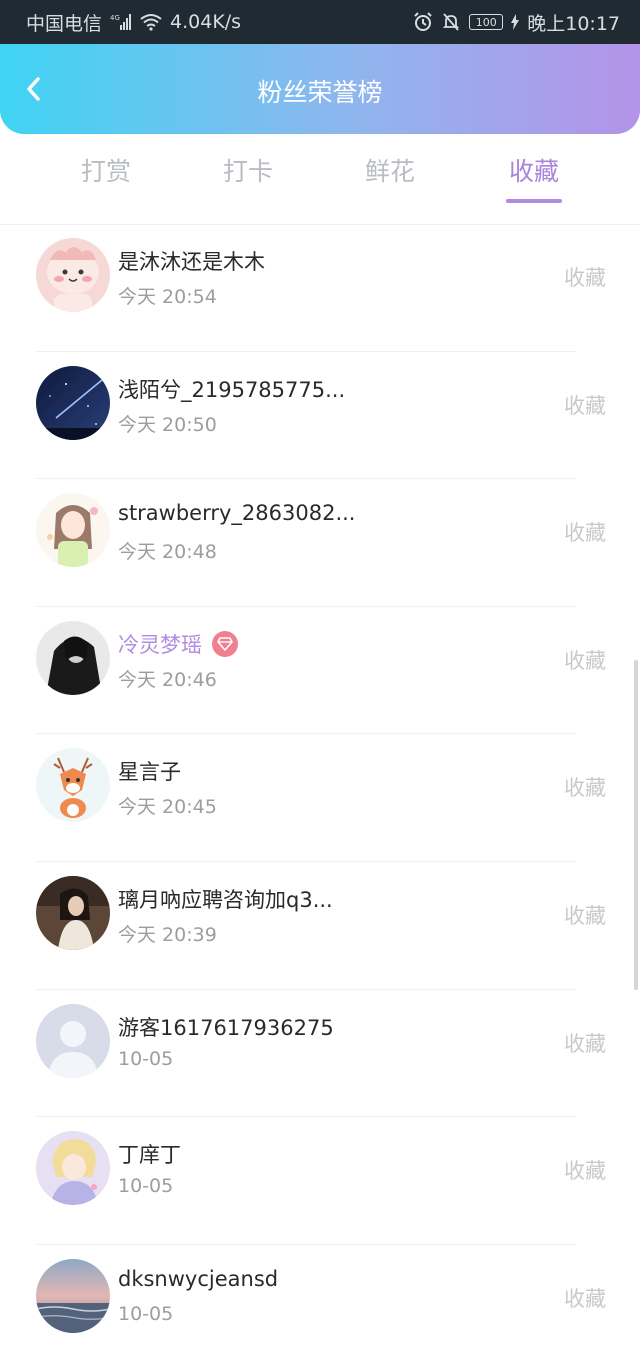  Describe the element at coordinates (206, 22) in the screenshot. I see `network-speed: 4.04K/s` at that location.